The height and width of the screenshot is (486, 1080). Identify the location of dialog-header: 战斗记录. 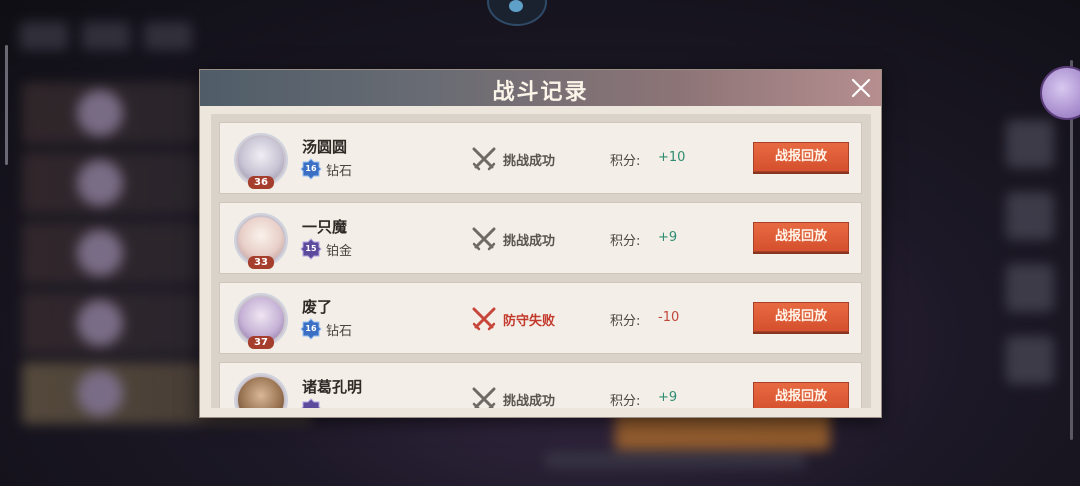
(540, 88).